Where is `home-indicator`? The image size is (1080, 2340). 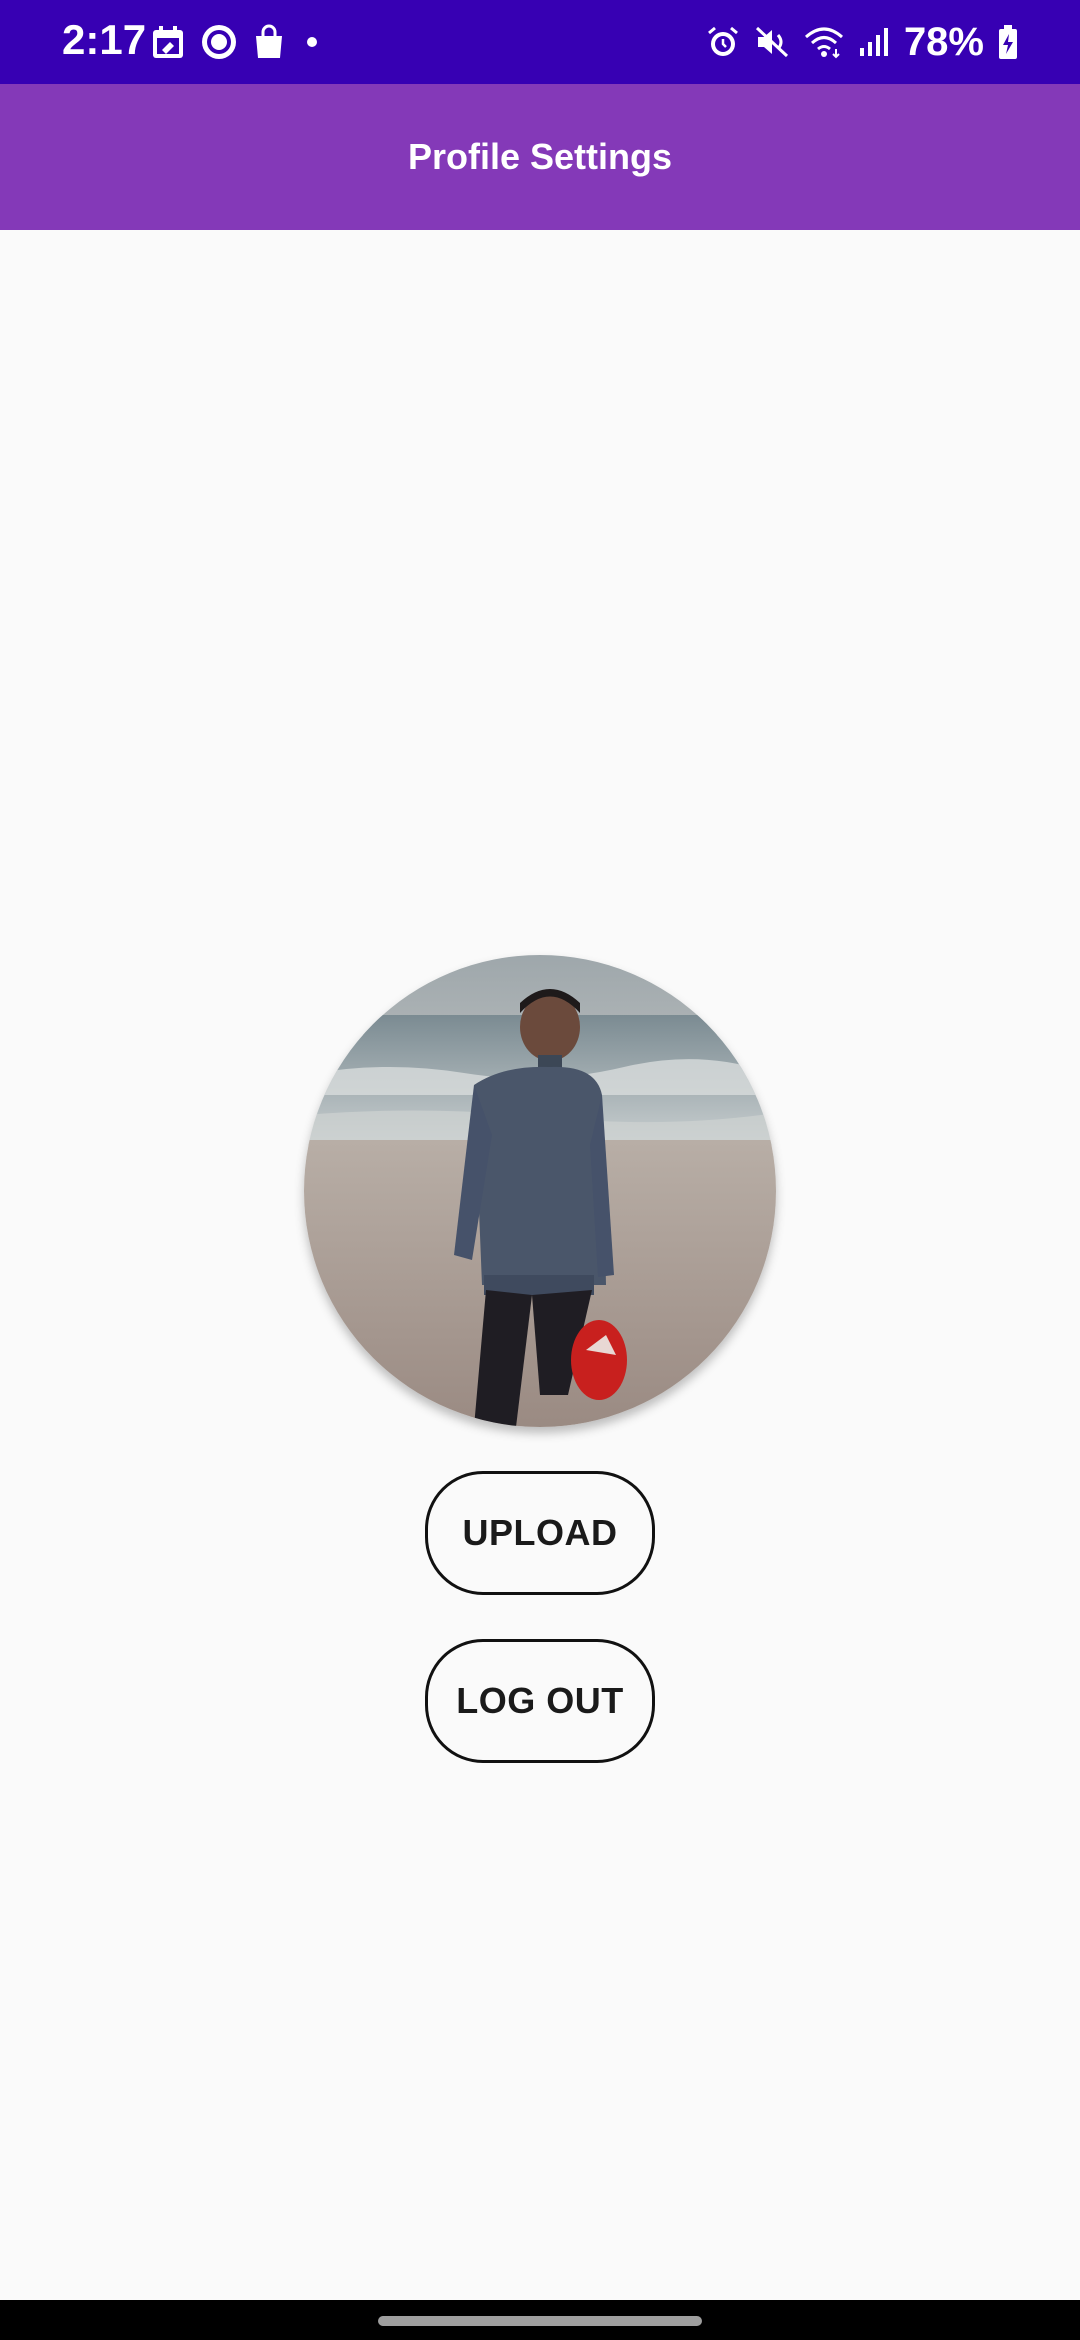
home-indicator is located at coordinates (540, 2321).